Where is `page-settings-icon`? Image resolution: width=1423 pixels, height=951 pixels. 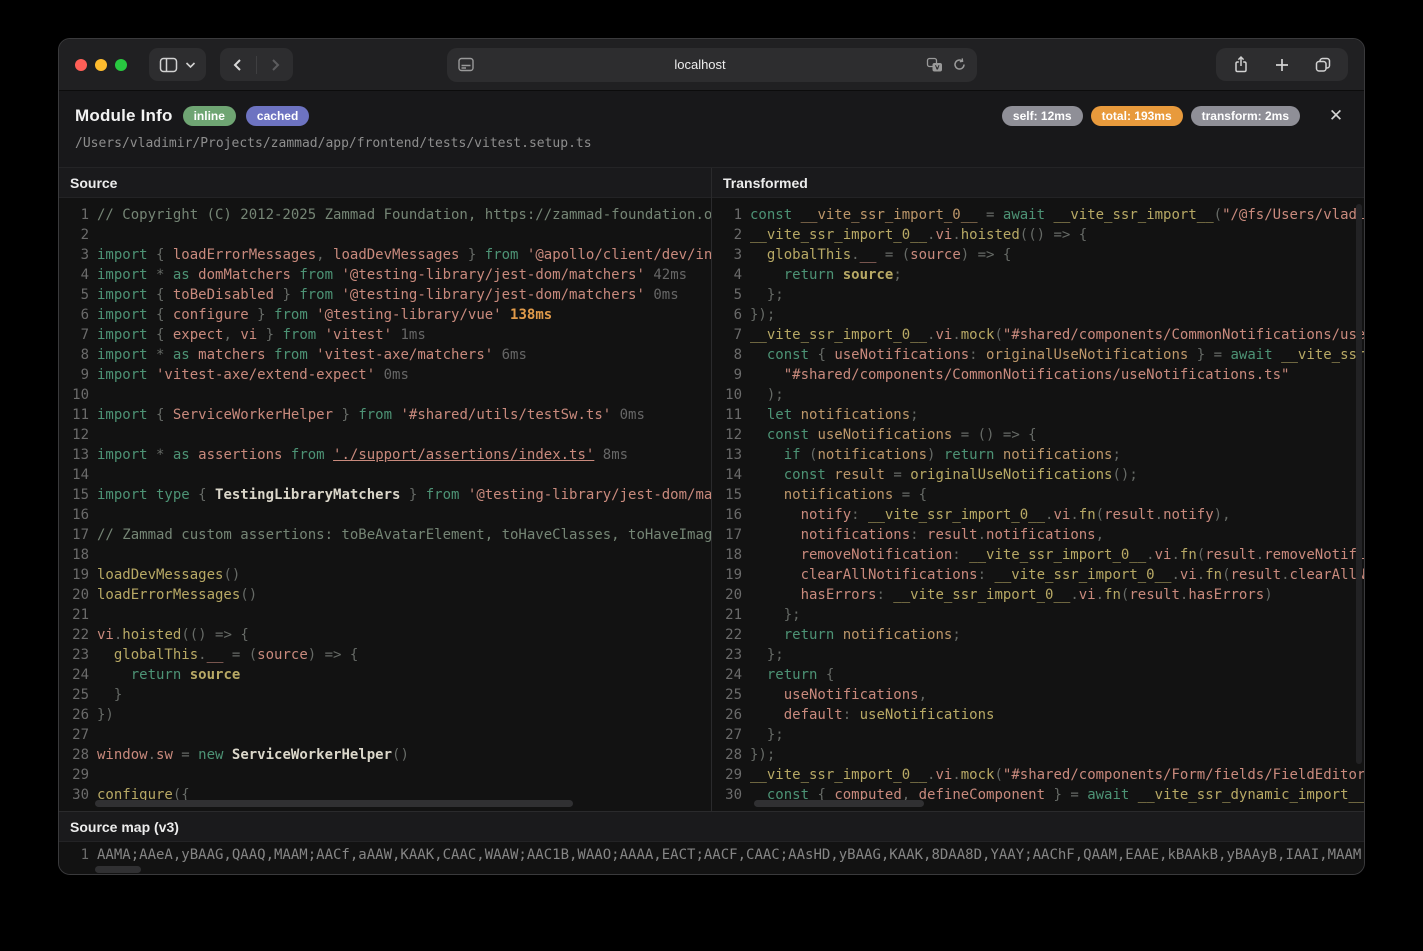
page-settings-icon is located at coordinates (466, 64).